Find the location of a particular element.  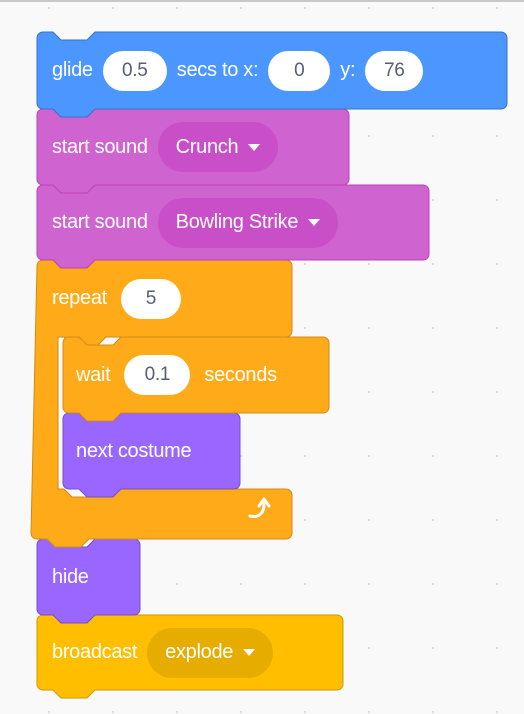

glide-x-input: 0 is located at coordinates (299, 70).